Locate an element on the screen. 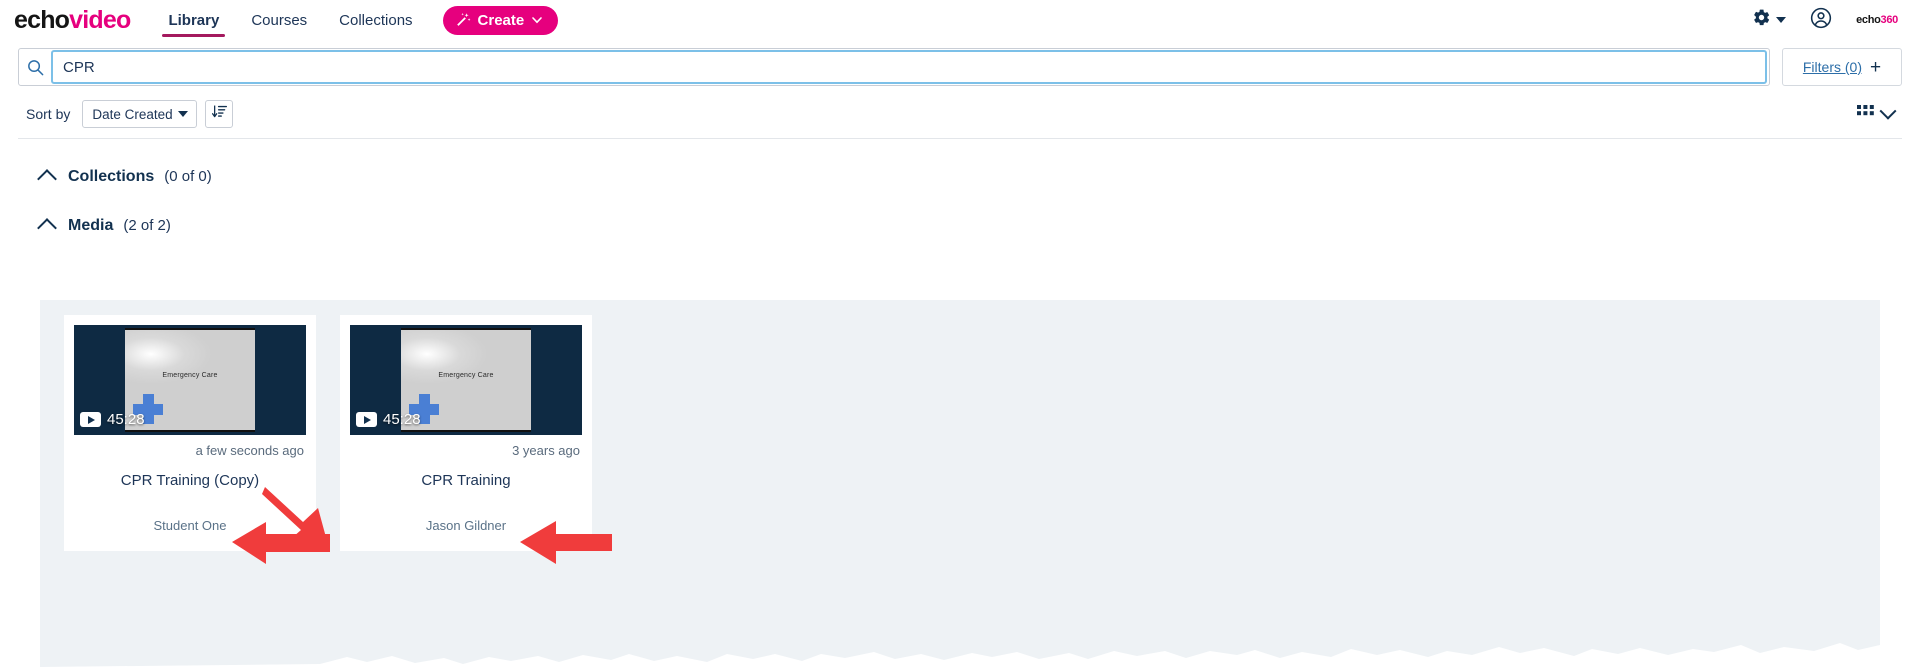  group-title-collections: Collections is located at coordinates (111, 176).